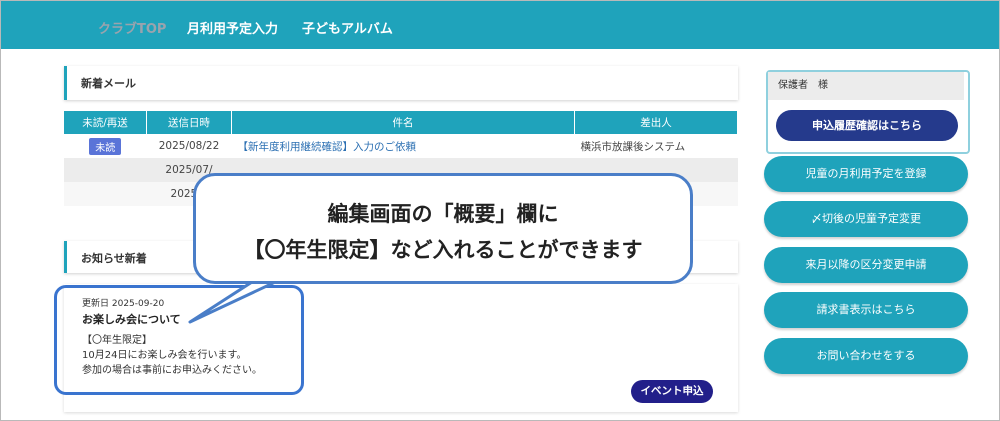 Image resolution: width=1000 pixels, height=421 pixels. I want to click on invoice-button: 請求書表示はこちら, so click(866, 310).